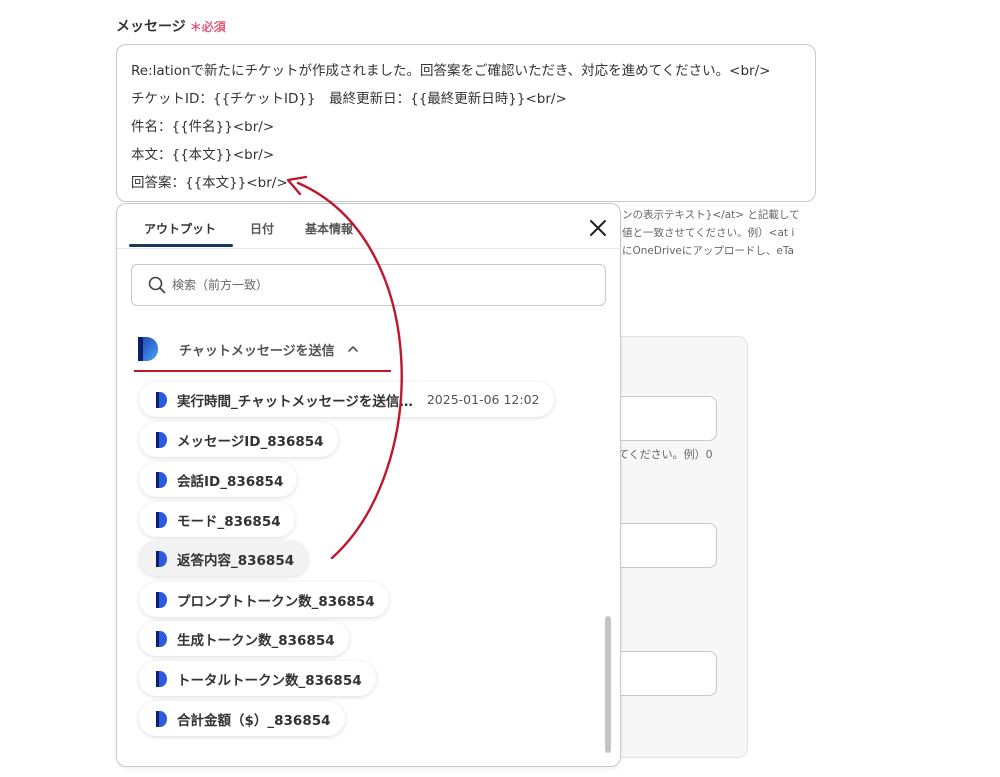 The image size is (1000, 777). Describe the element at coordinates (608, 684) in the screenshot. I see `scrollbar-thumb` at that location.